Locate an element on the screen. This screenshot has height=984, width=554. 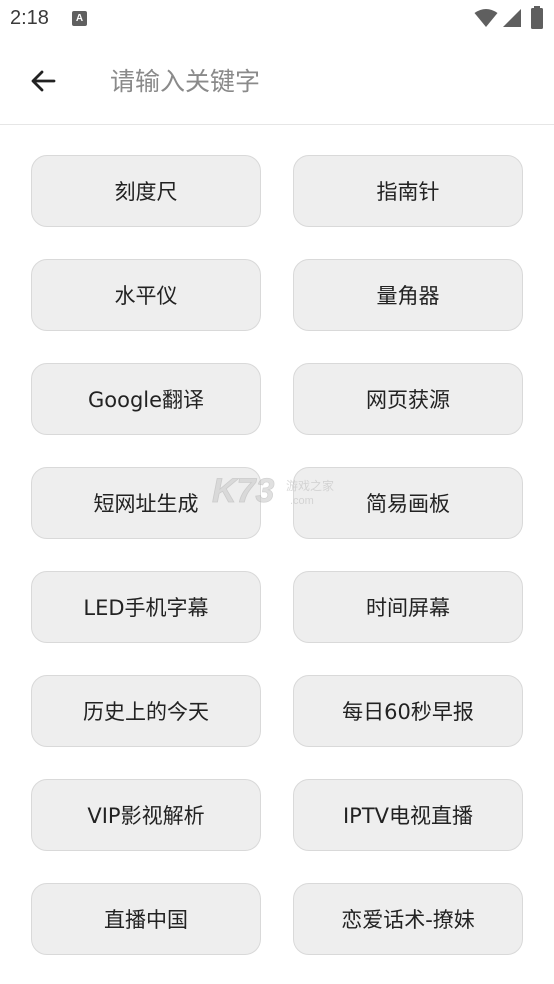
top-bar is located at coordinates (277, 81).